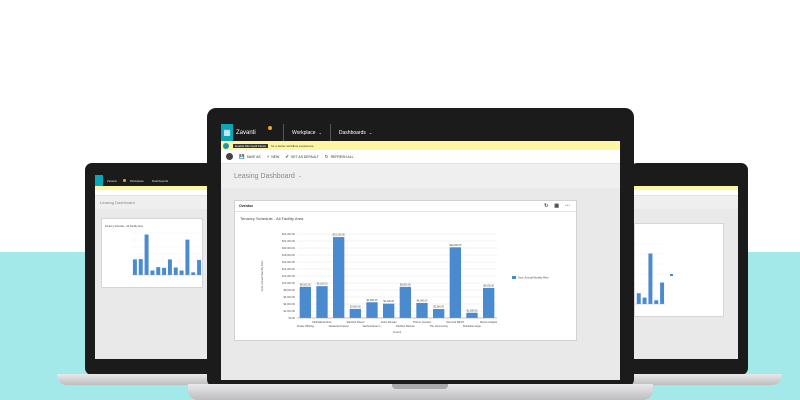 The height and width of the screenshot is (400, 800). Describe the element at coordinates (306, 132) in the screenshot. I see `nav-workplace: Workplace ⌄` at that location.